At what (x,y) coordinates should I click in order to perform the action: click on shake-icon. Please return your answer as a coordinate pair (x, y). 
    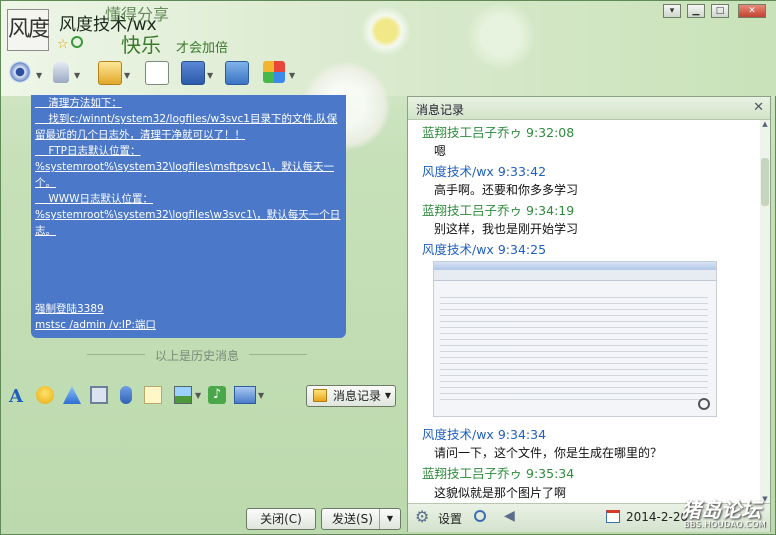
    Looking at the image, I should click on (72, 395).